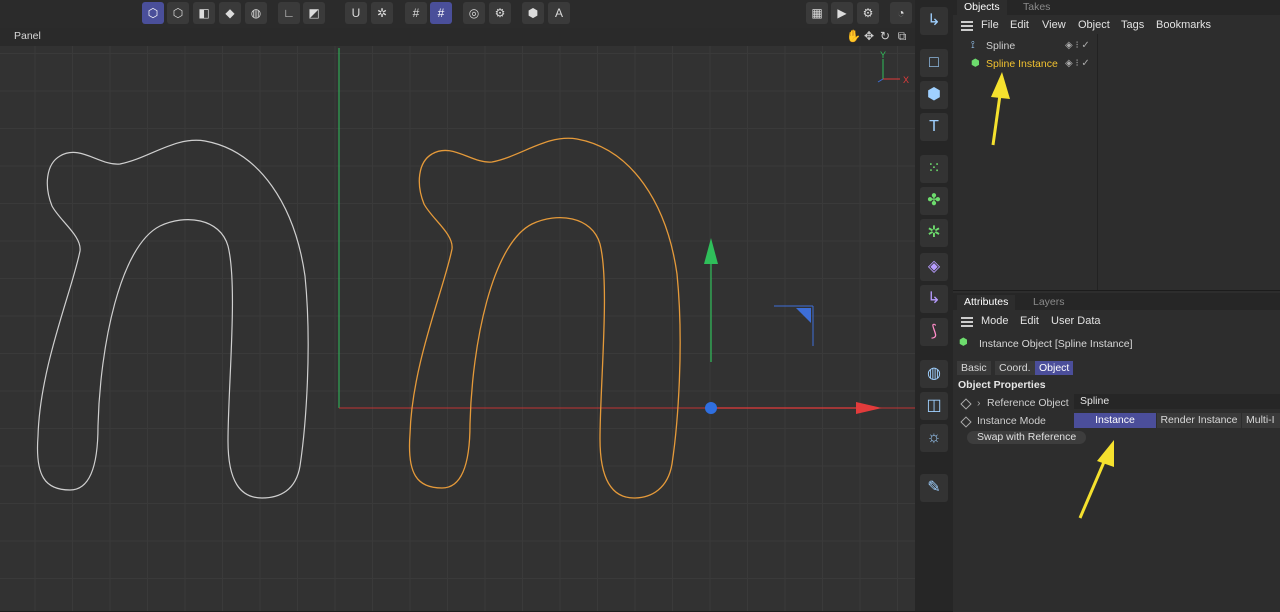  What do you see at coordinates (1015, 368) in the screenshot?
I see `tab-coord: Coord.` at bounding box center [1015, 368].